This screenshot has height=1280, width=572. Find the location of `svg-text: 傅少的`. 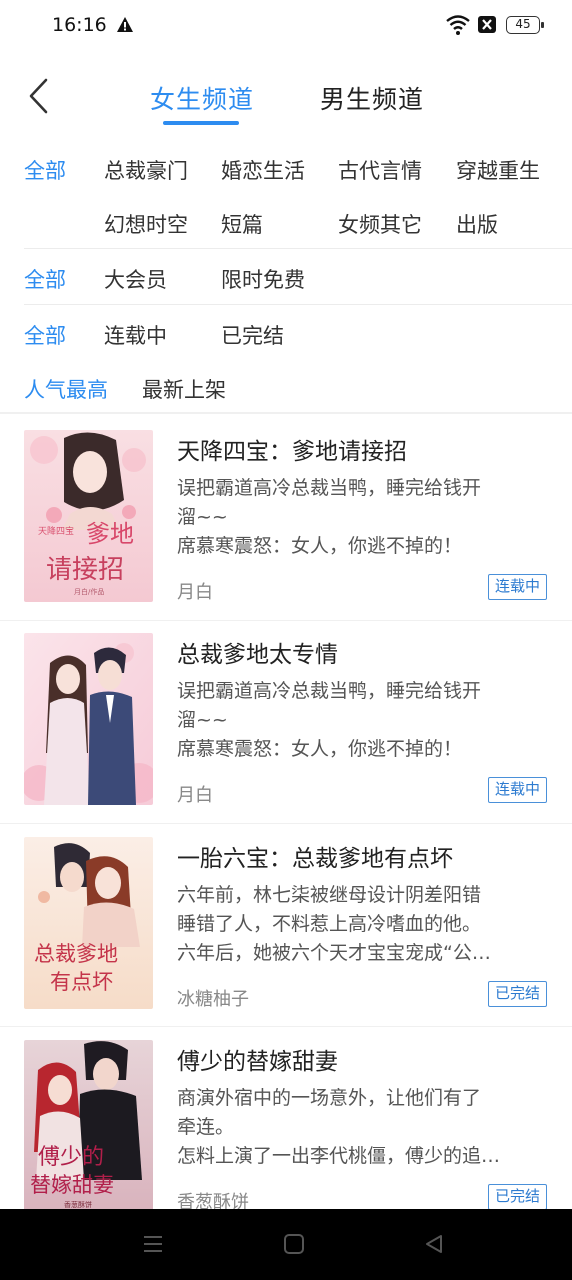

svg-text: 傅少的 is located at coordinates (71, 1157).